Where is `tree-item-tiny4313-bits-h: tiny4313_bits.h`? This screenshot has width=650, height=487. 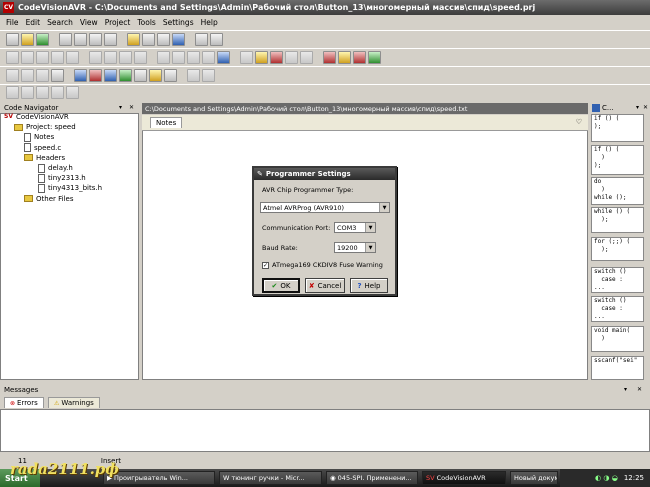
tree-item-tiny4313-bits-h: tiny4313_bits.h is located at coordinates (53, 188).